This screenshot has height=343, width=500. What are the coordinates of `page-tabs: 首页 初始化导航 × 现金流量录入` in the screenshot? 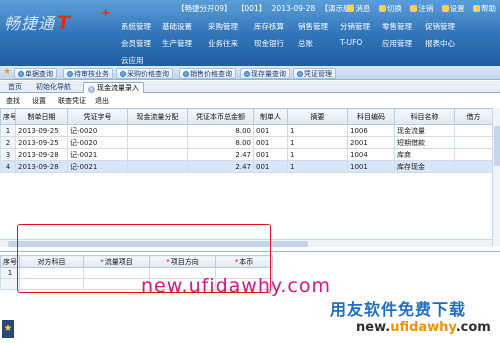 It's located at (250, 87).